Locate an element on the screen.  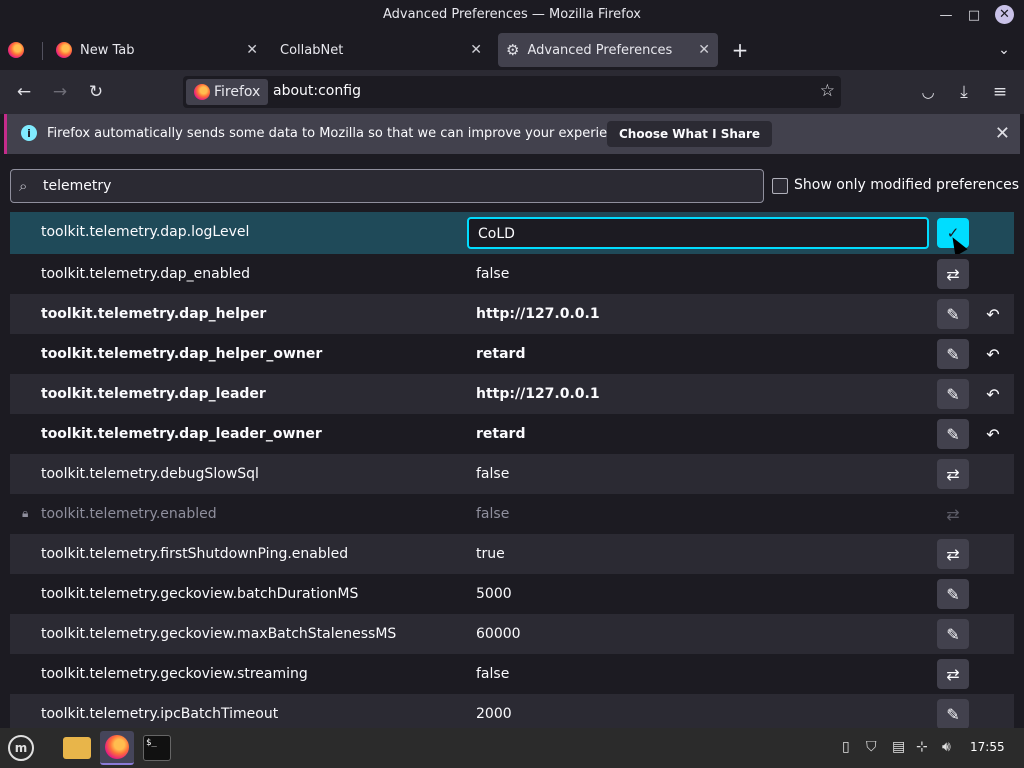
terminal-launcher: $_ is located at coordinates (157, 748).